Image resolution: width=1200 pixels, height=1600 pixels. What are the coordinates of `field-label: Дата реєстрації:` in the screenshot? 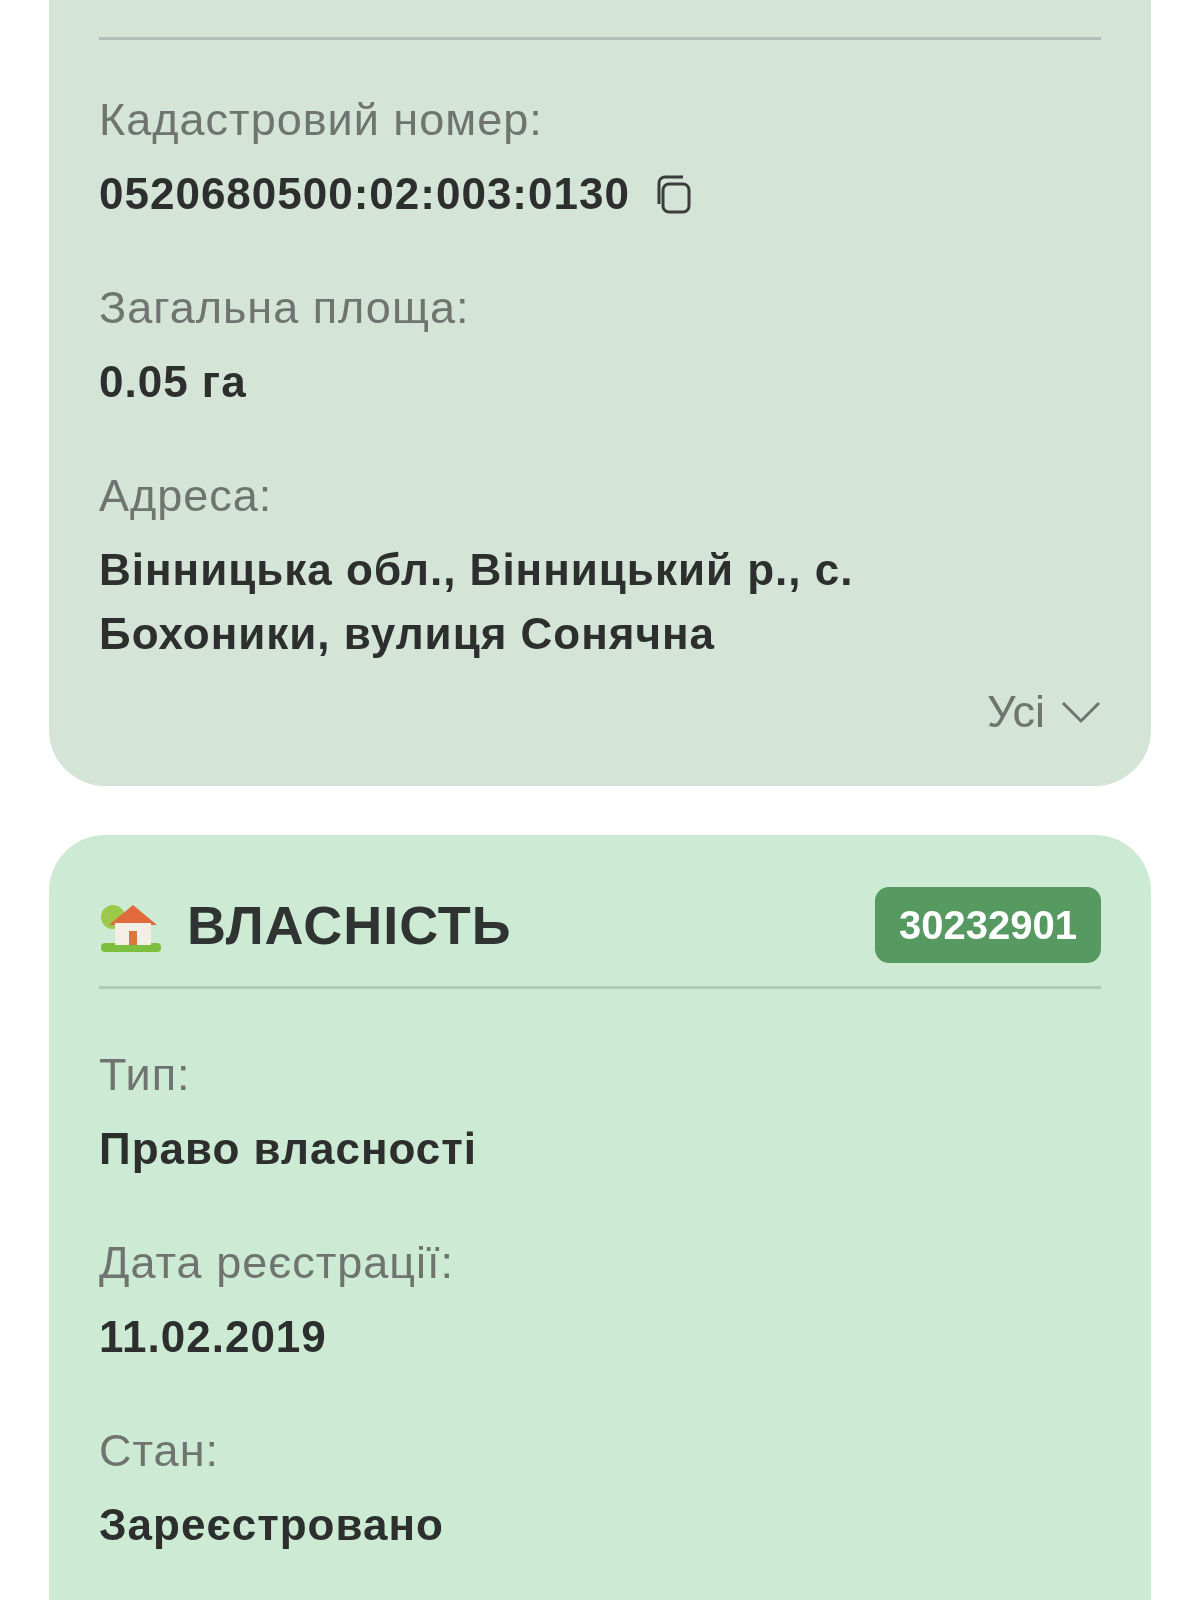 It's located at (277, 1262).